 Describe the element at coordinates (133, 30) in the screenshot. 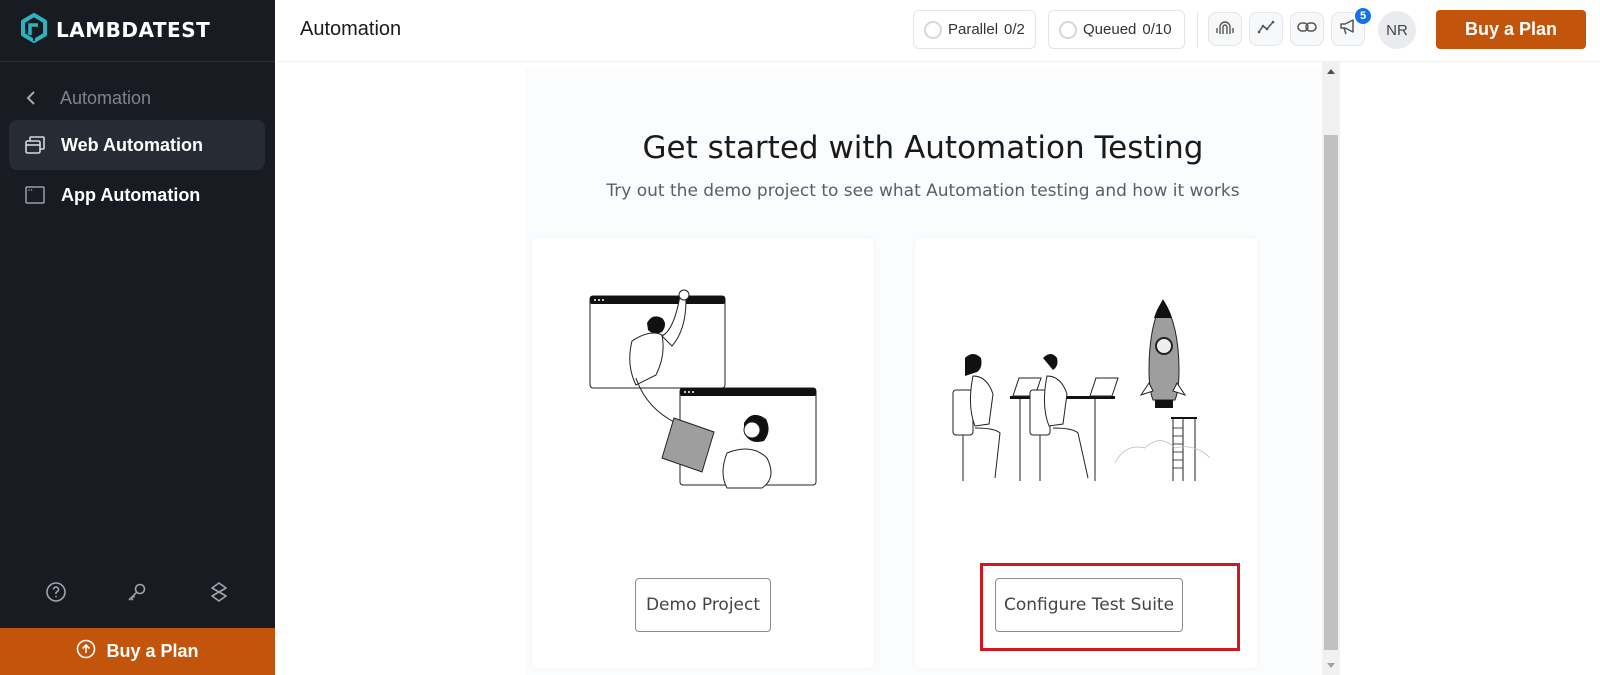

I see `brand-name: LAMBDATEST` at that location.